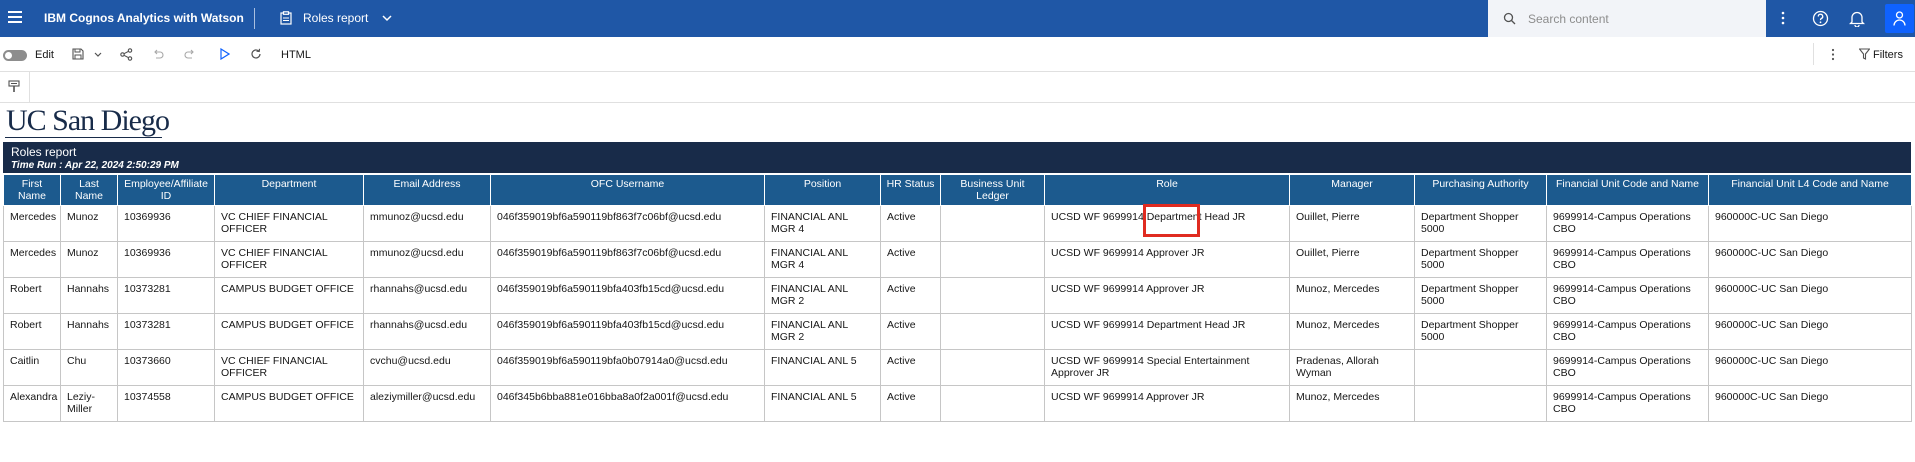  What do you see at coordinates (1352, 331) in the screenshot?
I see `table-cell: Munoz, Mercedes` at bounding box center [1352, 331].